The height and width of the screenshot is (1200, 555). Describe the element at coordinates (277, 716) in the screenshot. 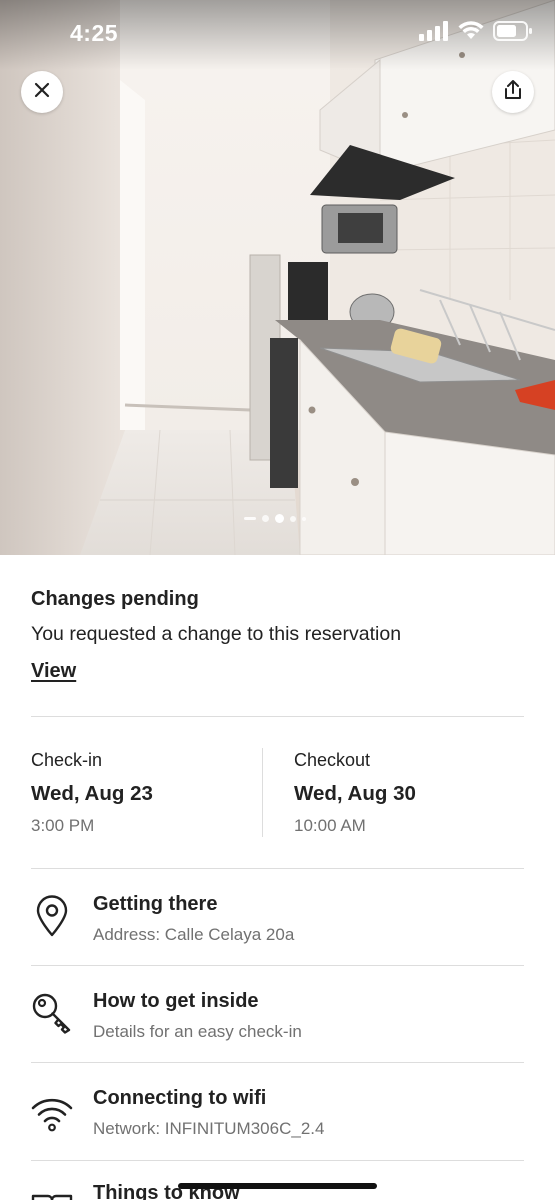

I see `divider` at that location.